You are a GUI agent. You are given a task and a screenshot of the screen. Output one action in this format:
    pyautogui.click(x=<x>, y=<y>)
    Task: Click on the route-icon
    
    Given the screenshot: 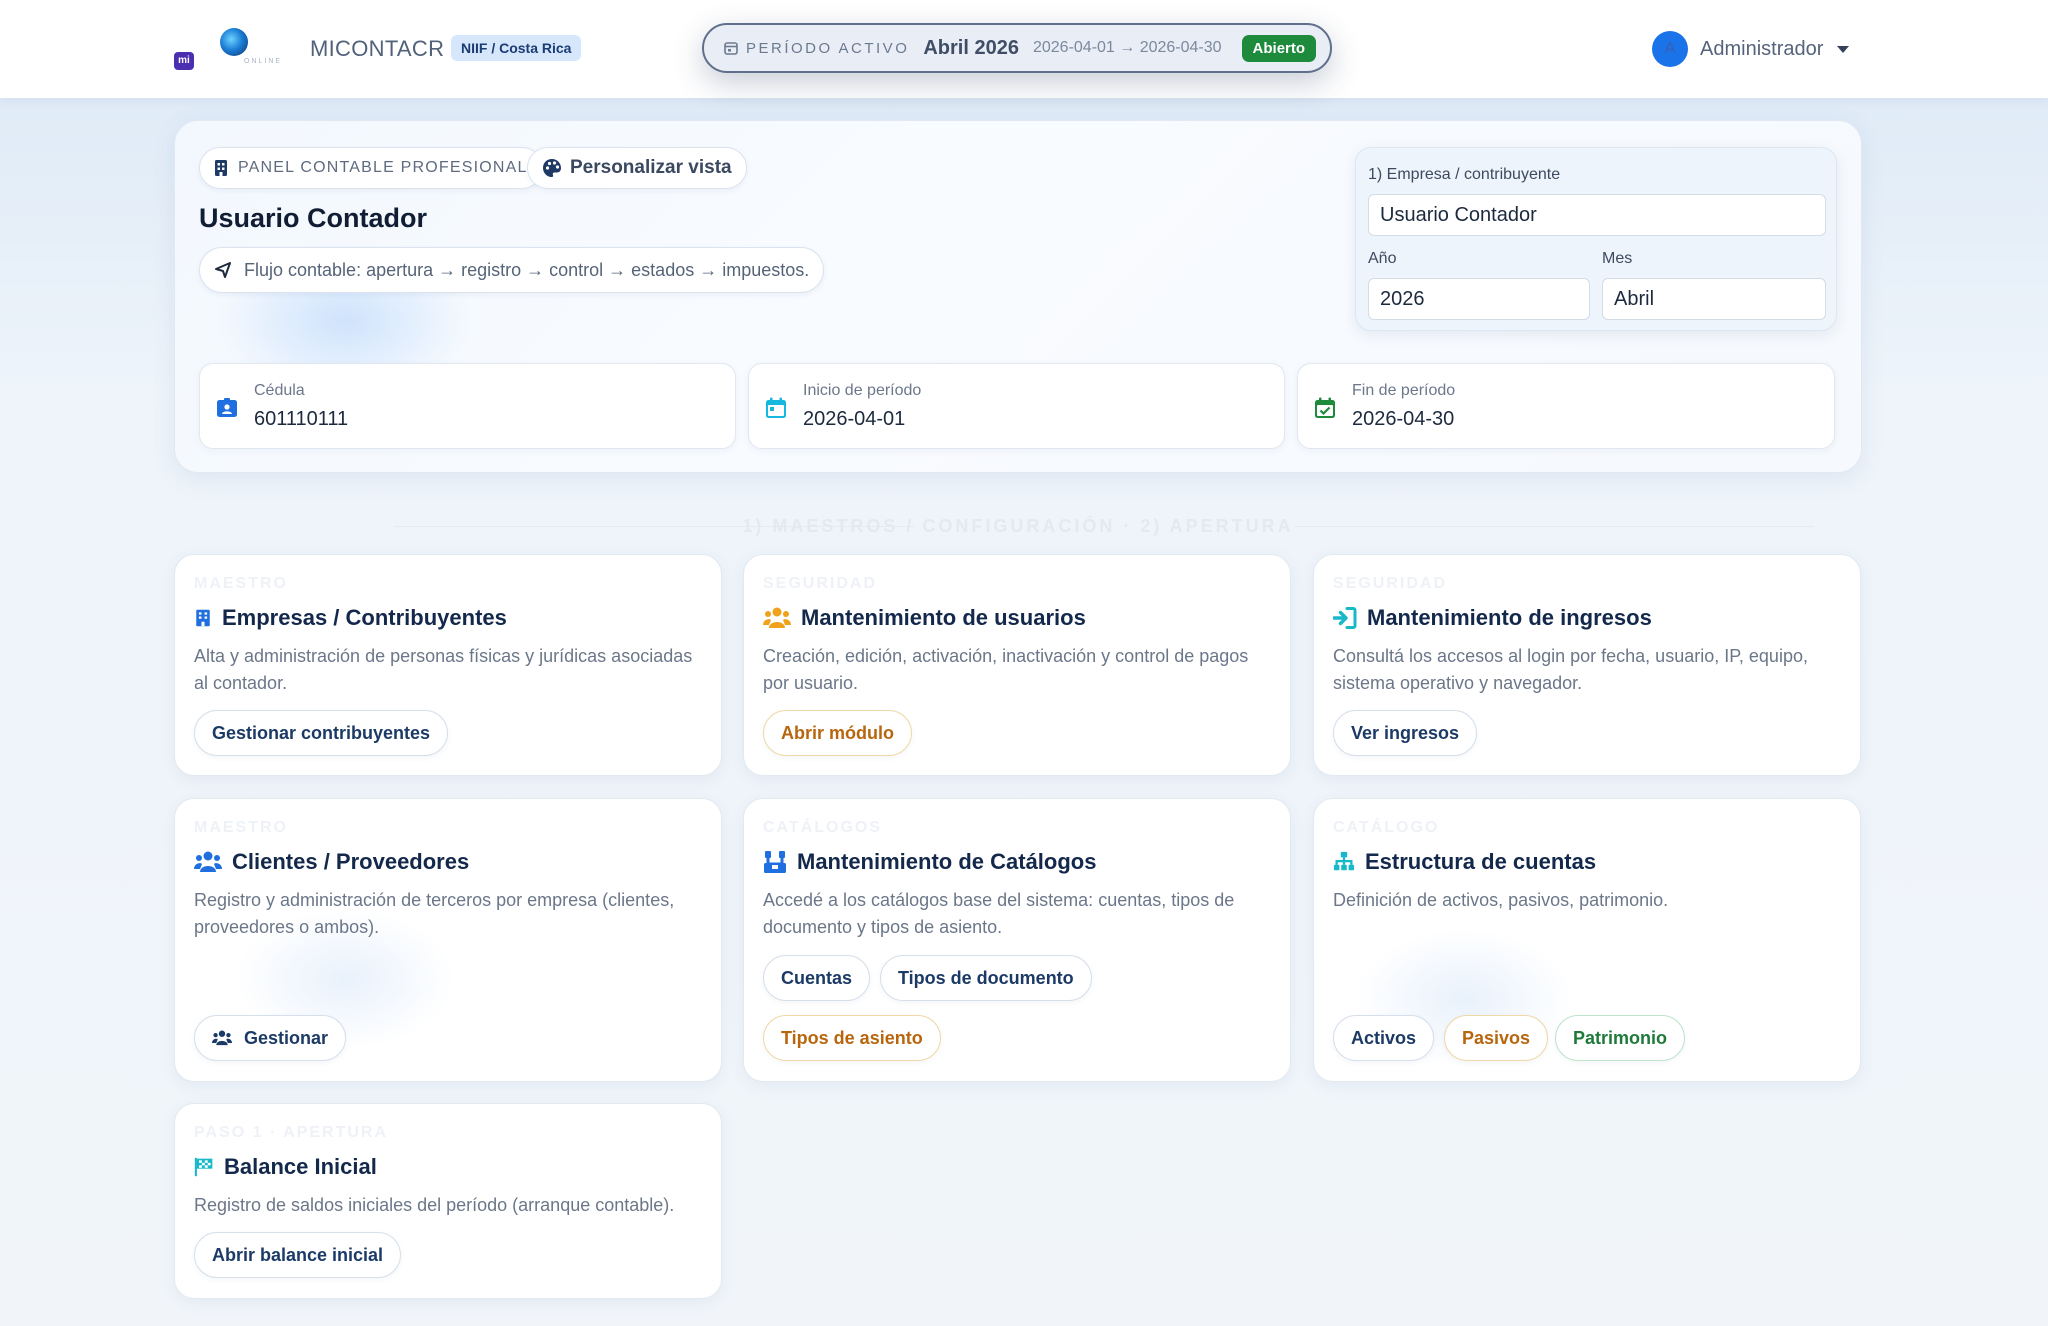 What is the action you would take?
    pyautogui.click(x=223, y=270)
    